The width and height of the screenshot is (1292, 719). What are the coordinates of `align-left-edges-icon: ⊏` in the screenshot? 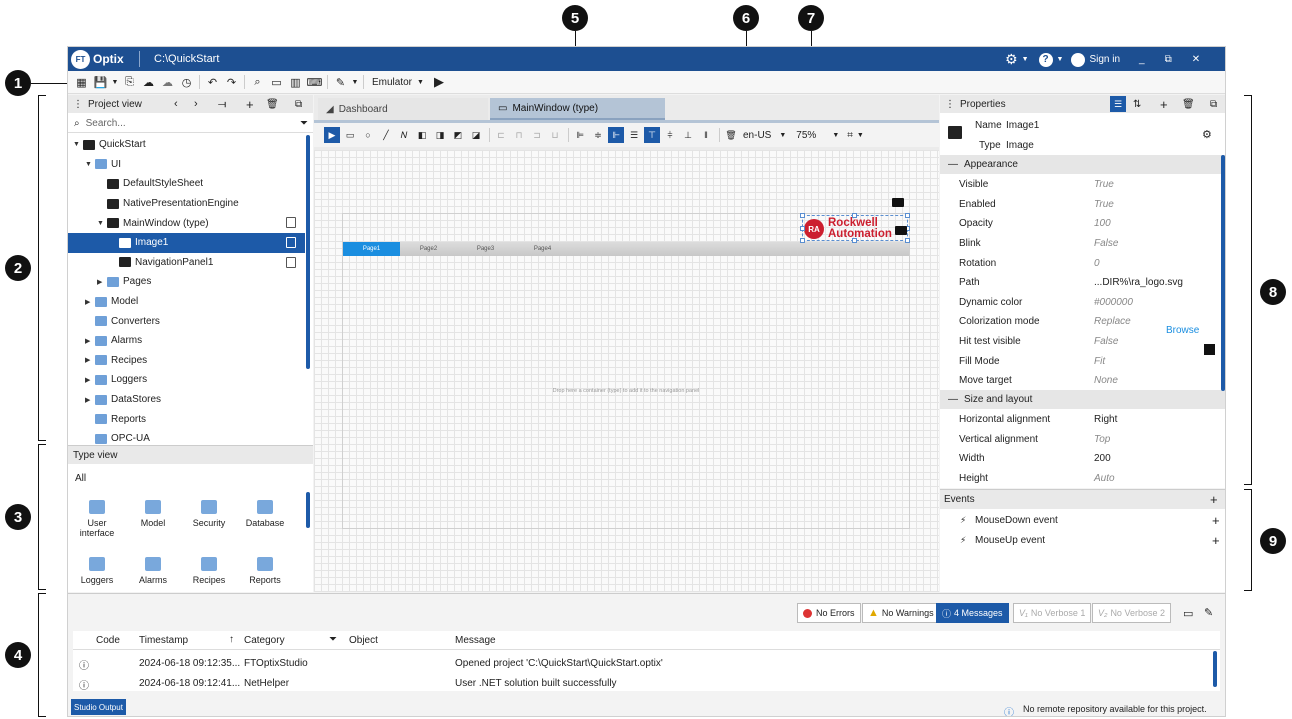 It's located at (501, 135).